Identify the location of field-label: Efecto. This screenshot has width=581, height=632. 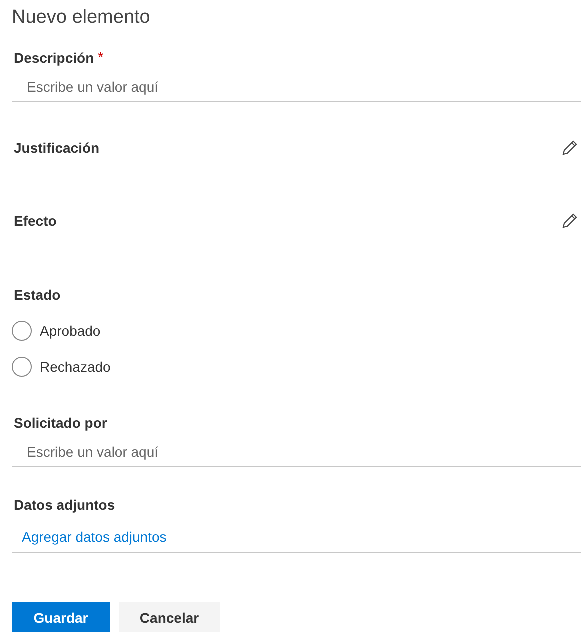
(35, 221).